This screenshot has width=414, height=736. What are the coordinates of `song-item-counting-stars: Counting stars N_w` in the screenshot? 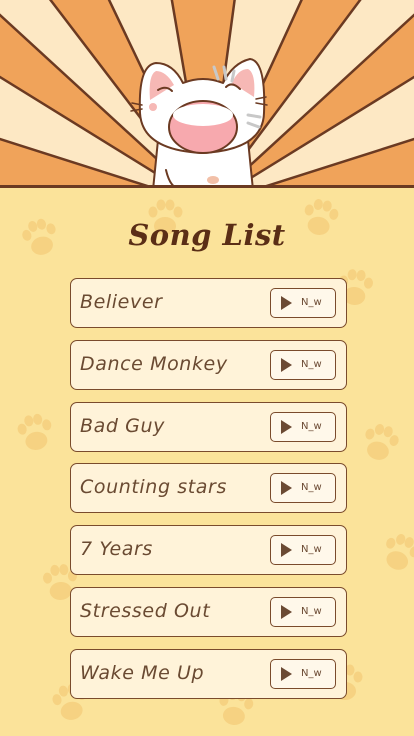 It's located at (208, 488).